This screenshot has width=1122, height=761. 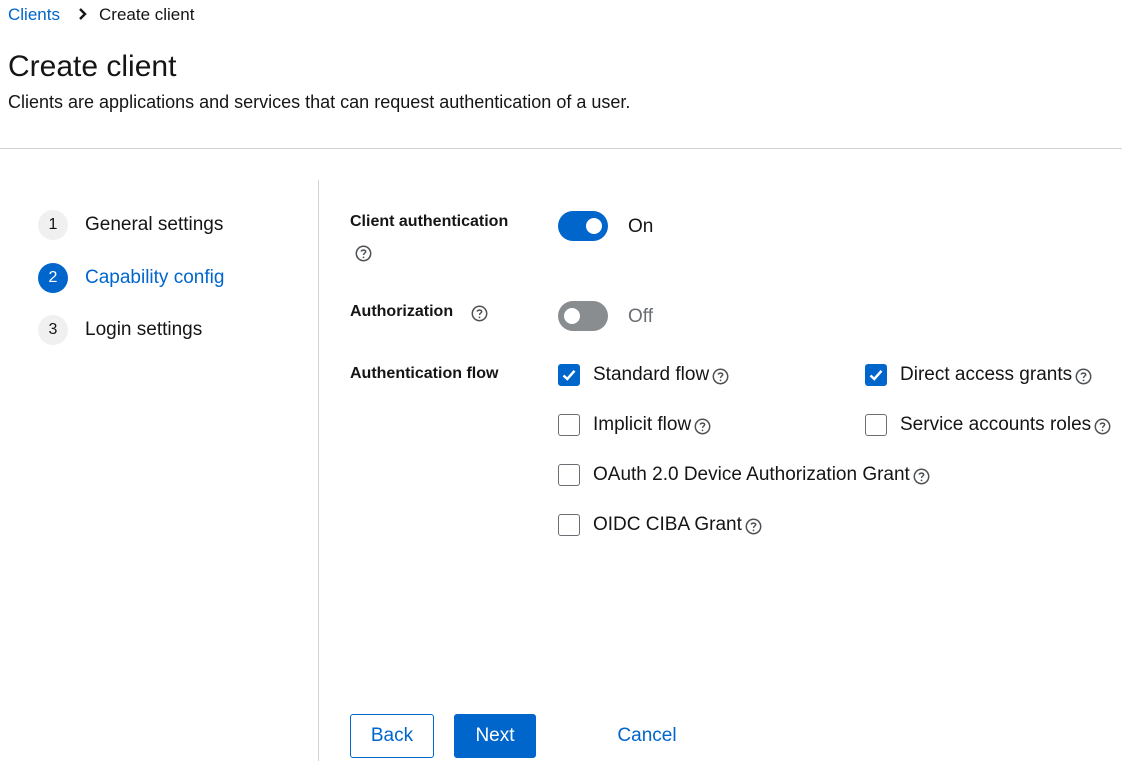 I want to click on client-authentication-switch, so click(x=583, y=226).